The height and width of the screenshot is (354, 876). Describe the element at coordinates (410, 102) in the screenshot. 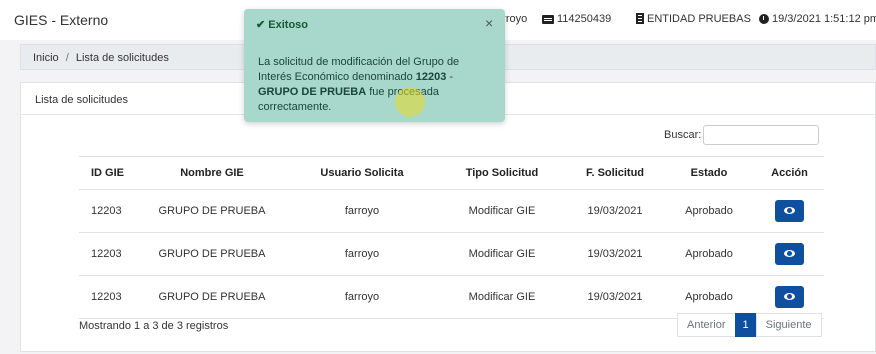

I see `cursor-highlight` at that location.